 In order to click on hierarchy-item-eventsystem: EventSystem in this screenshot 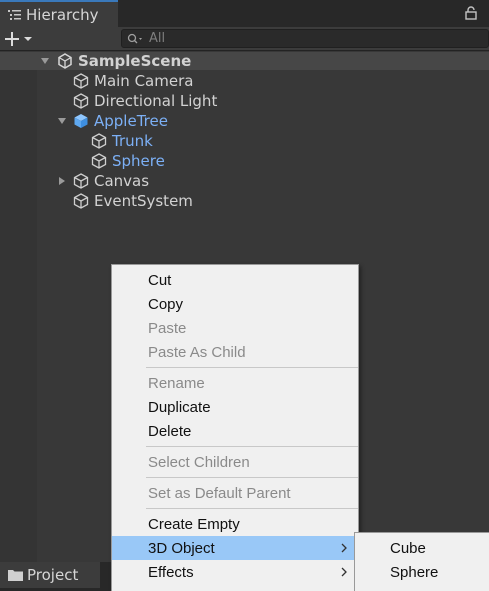, I will do `click(132, 201)`.